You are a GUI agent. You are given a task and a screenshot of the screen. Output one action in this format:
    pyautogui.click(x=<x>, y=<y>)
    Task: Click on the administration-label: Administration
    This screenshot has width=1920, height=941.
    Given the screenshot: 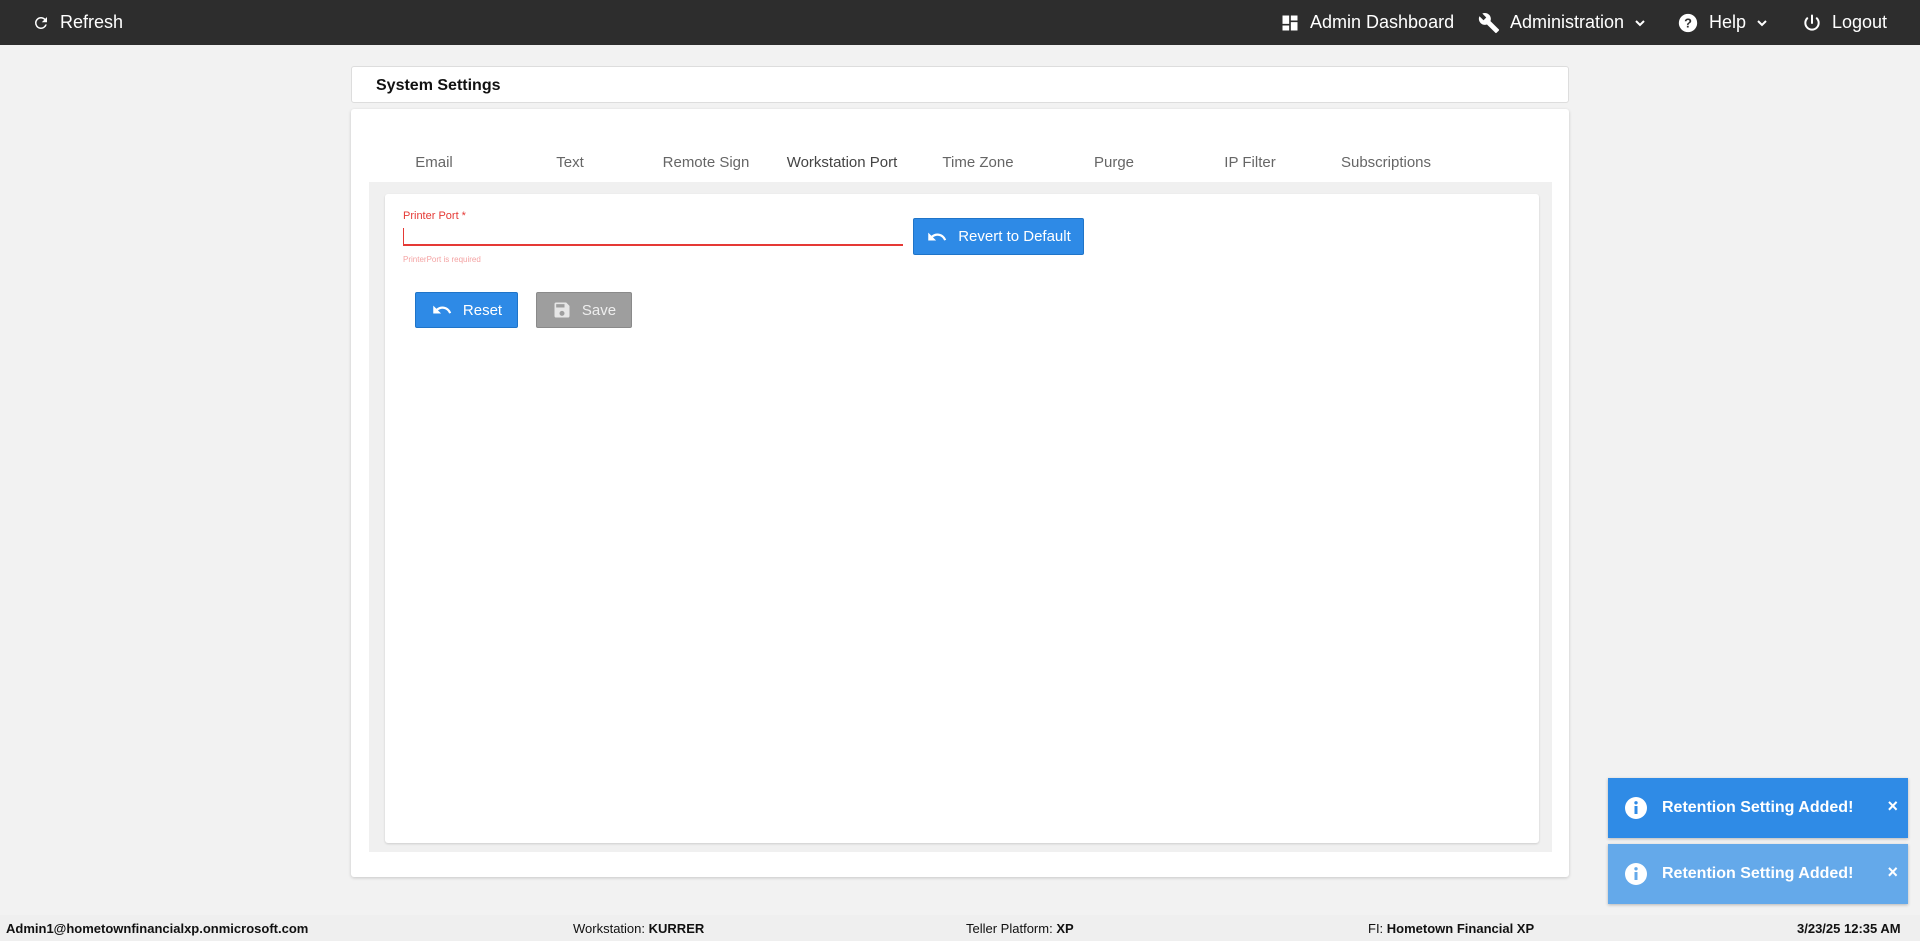 What is the action you would take?
    pyautogui.click(x=1567, y=22)
    